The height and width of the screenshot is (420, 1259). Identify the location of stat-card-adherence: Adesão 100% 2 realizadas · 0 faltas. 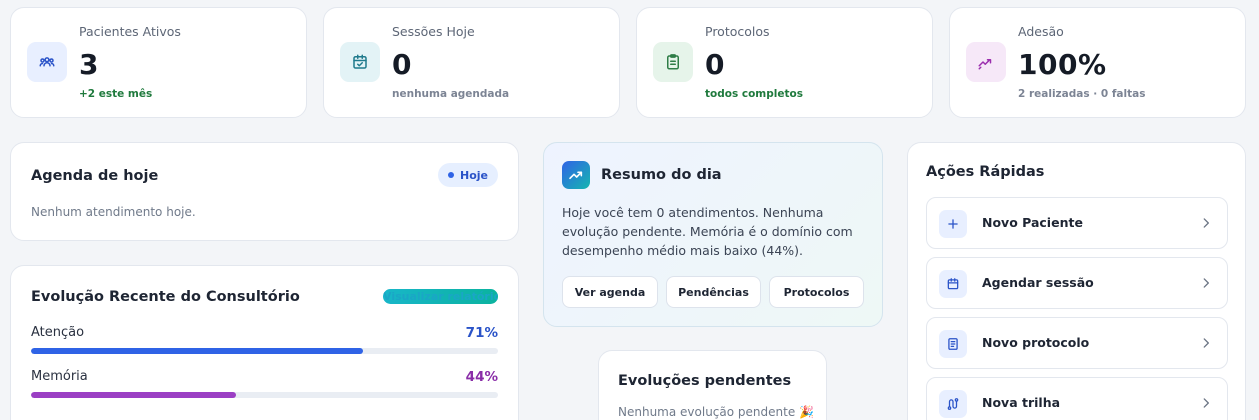
(1097, 62).